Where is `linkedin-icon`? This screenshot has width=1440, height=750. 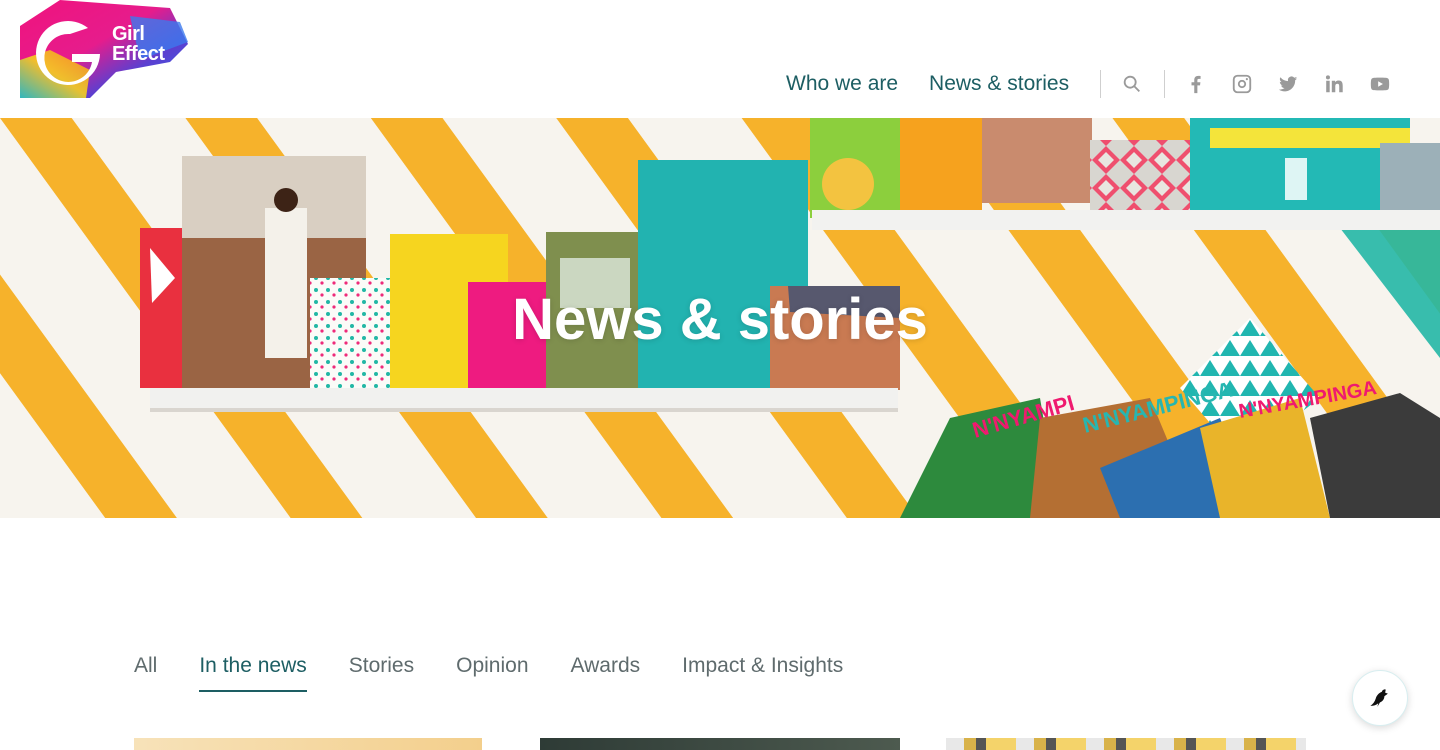 linkedin-icon is located at coordinates (1334, 84).